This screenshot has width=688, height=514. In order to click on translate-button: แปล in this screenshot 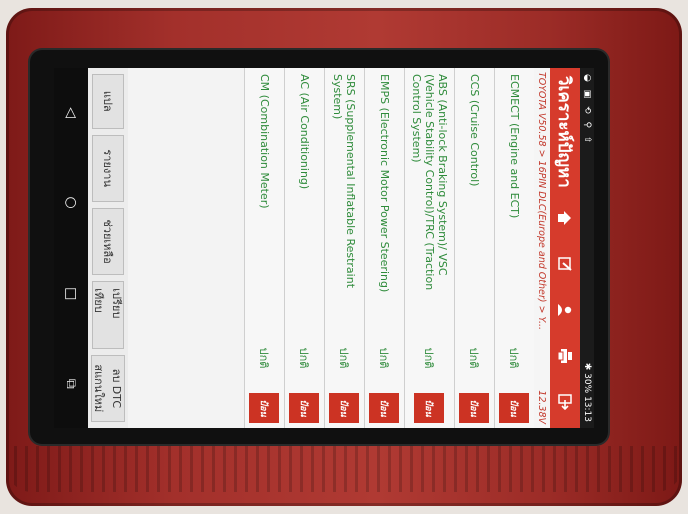, I will do `click(108, 101)`.